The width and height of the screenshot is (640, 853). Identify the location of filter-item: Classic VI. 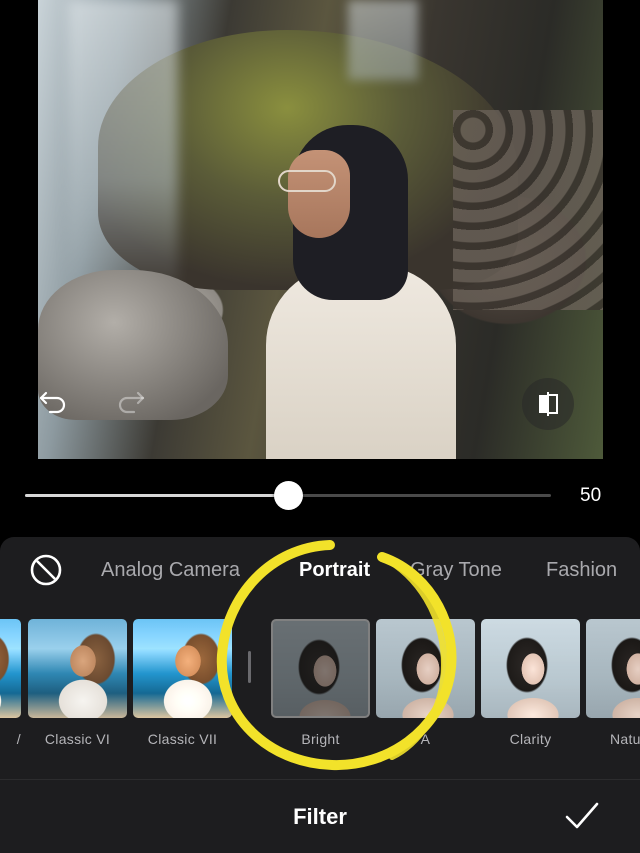
(77, 683).